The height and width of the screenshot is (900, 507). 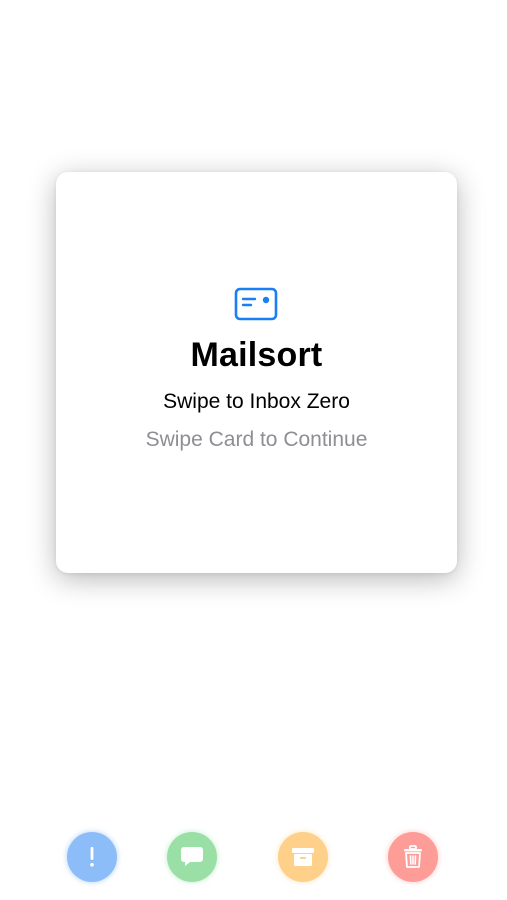 I want to click on flag-button, so click(x=92, y=857).